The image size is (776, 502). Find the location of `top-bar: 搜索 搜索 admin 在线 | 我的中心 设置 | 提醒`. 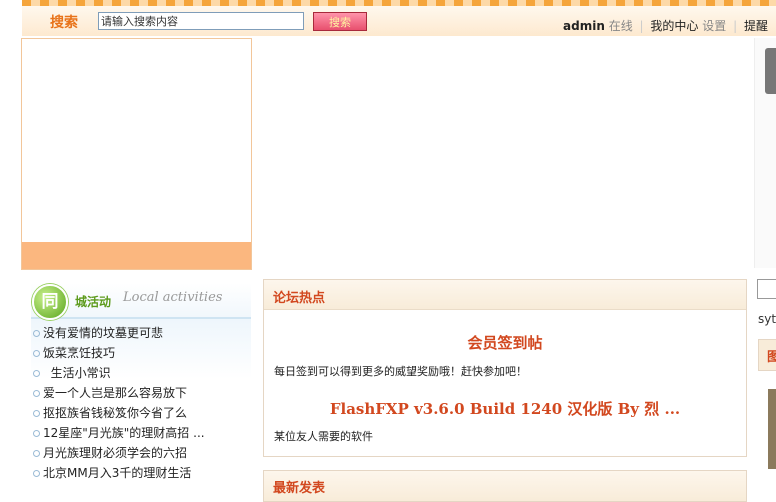

top-bar: 搜索 搜索 admin 在线 | 我的中心 设置 | 提醒 is located at coordinates (399, 21).